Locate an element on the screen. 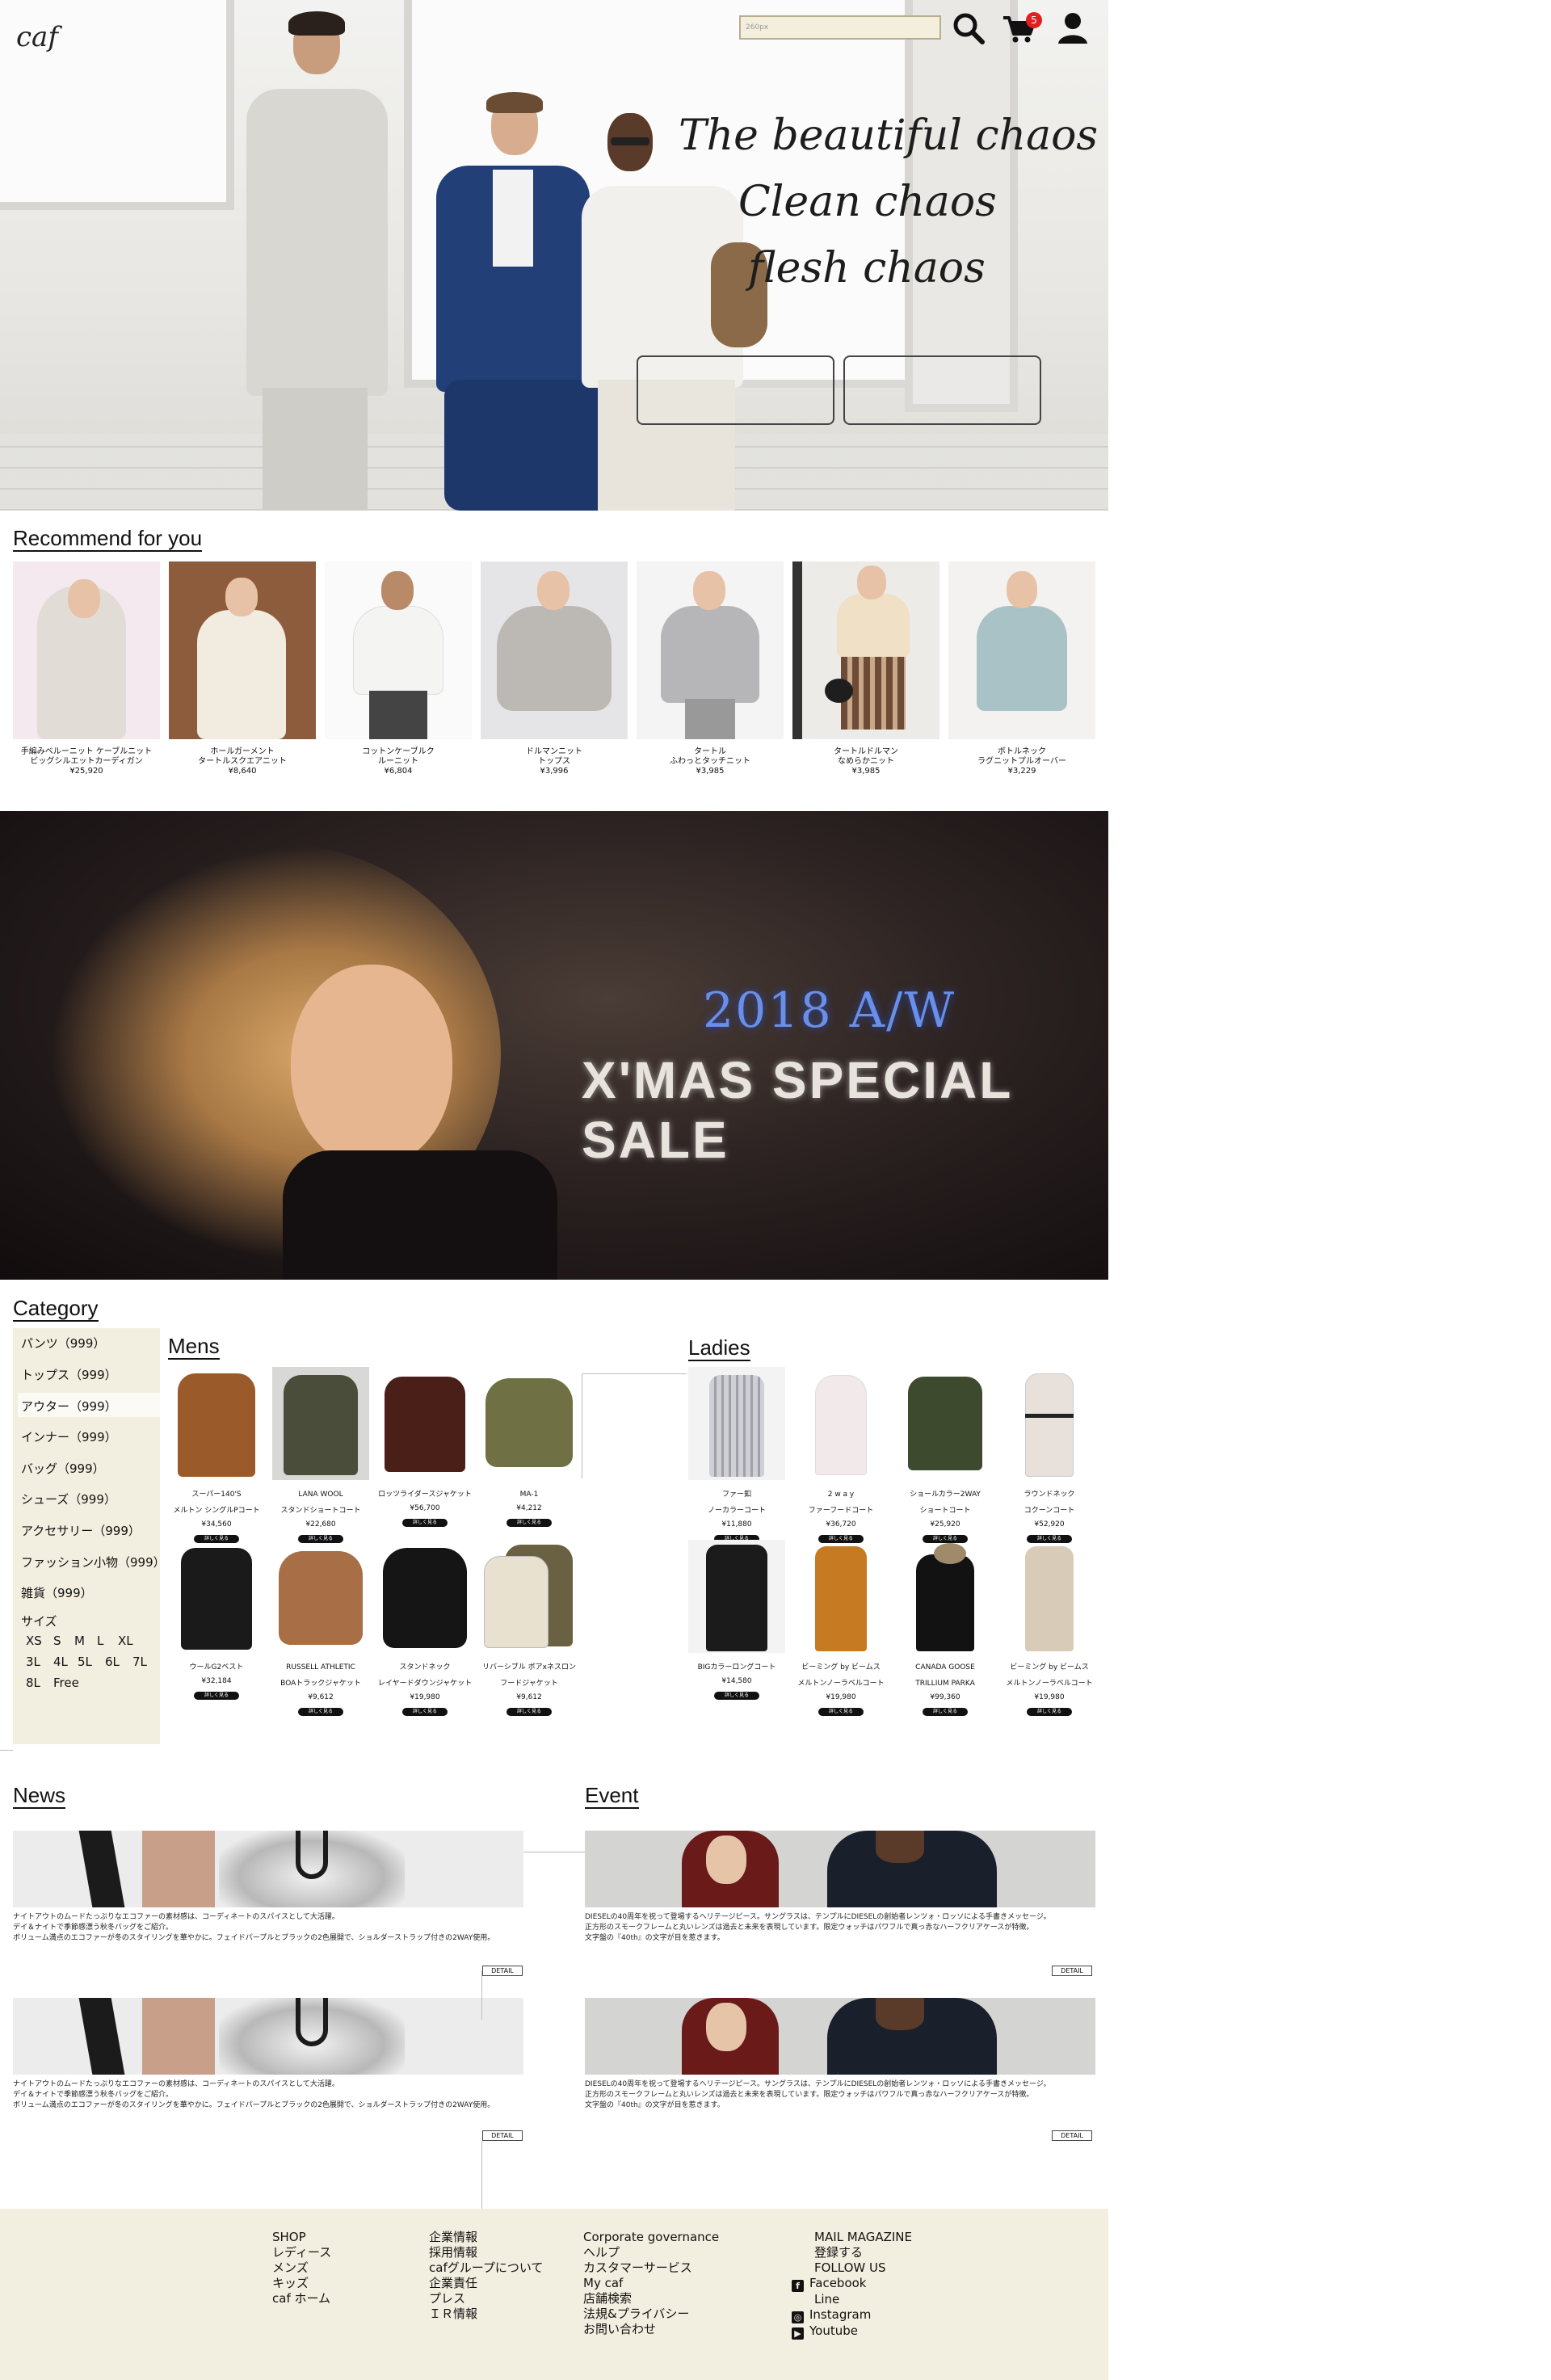 The image size is (1551, 2380). footer-link: 企業責任 is located at coordinates (486, 2283).